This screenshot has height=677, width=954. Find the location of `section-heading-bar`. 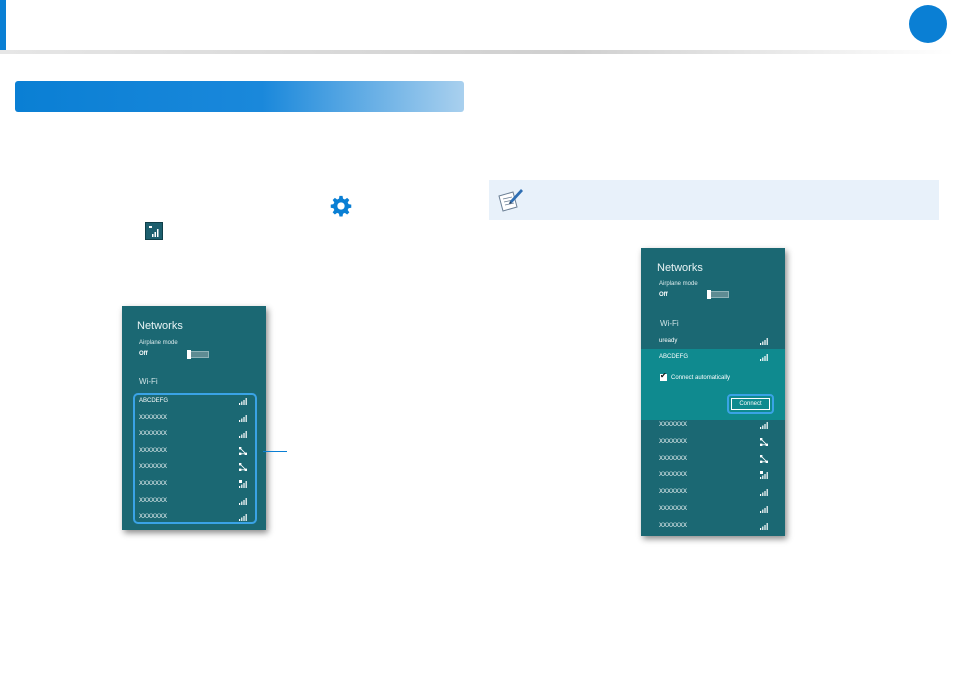

section-heading-bar is located at coordinates (239, 96).